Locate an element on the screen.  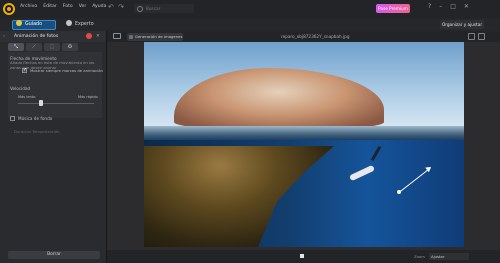
music-sub-label: Duración Temporización is located at coordinates (37, 131).